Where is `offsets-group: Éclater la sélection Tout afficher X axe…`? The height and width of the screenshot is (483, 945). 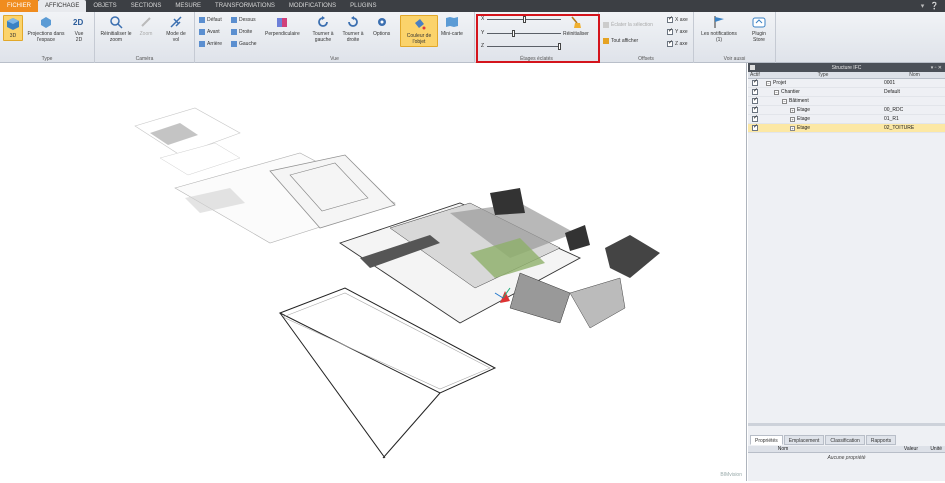
offsets-group: Éclater la sélection Tout afficher X axe… is located at coordinates (646, 37).